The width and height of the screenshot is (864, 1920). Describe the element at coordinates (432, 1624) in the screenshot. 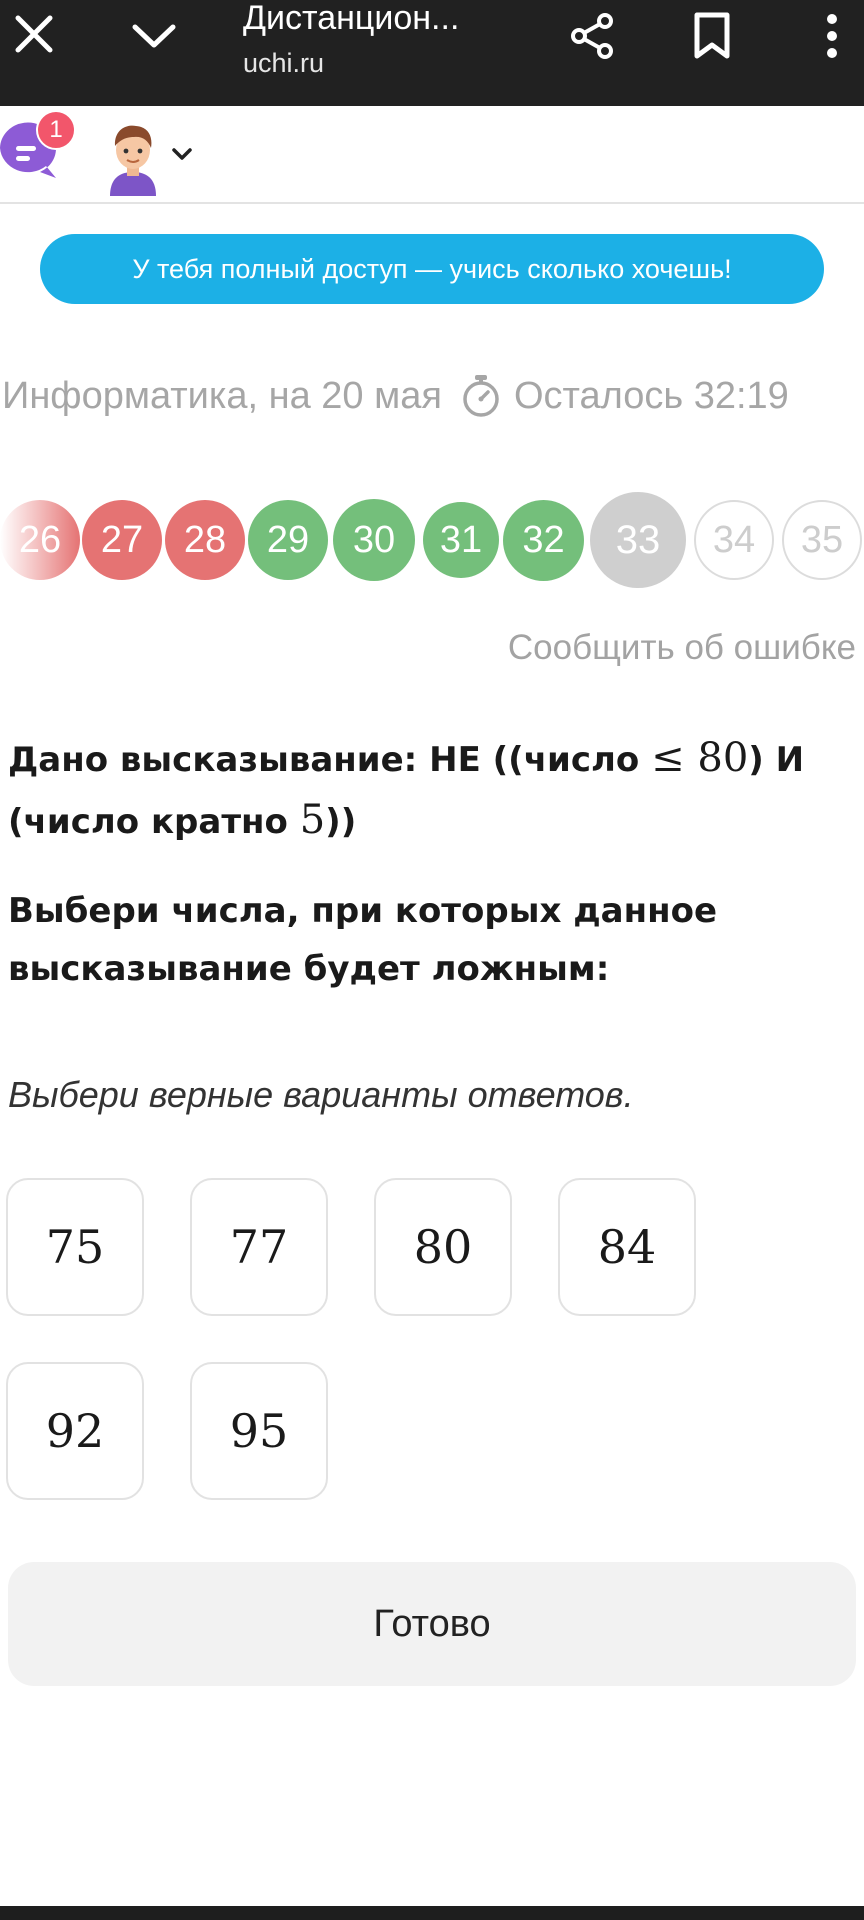

I see `done-button: Готово` at that location.